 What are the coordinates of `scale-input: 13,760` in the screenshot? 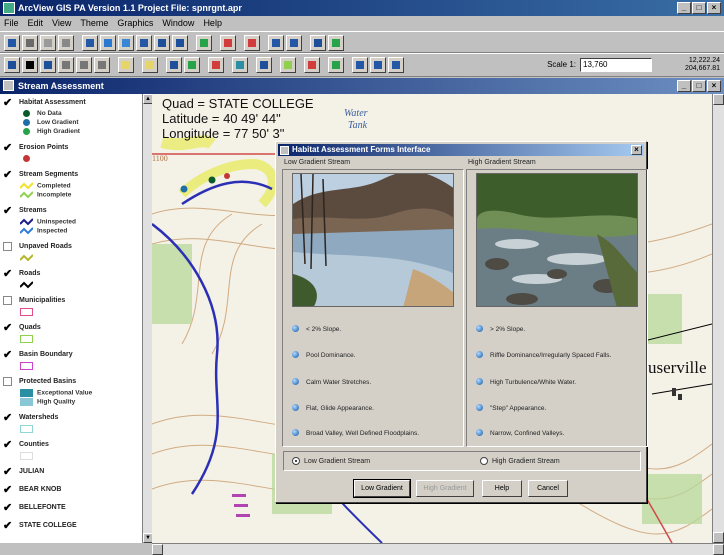 It's located at (616, 65).